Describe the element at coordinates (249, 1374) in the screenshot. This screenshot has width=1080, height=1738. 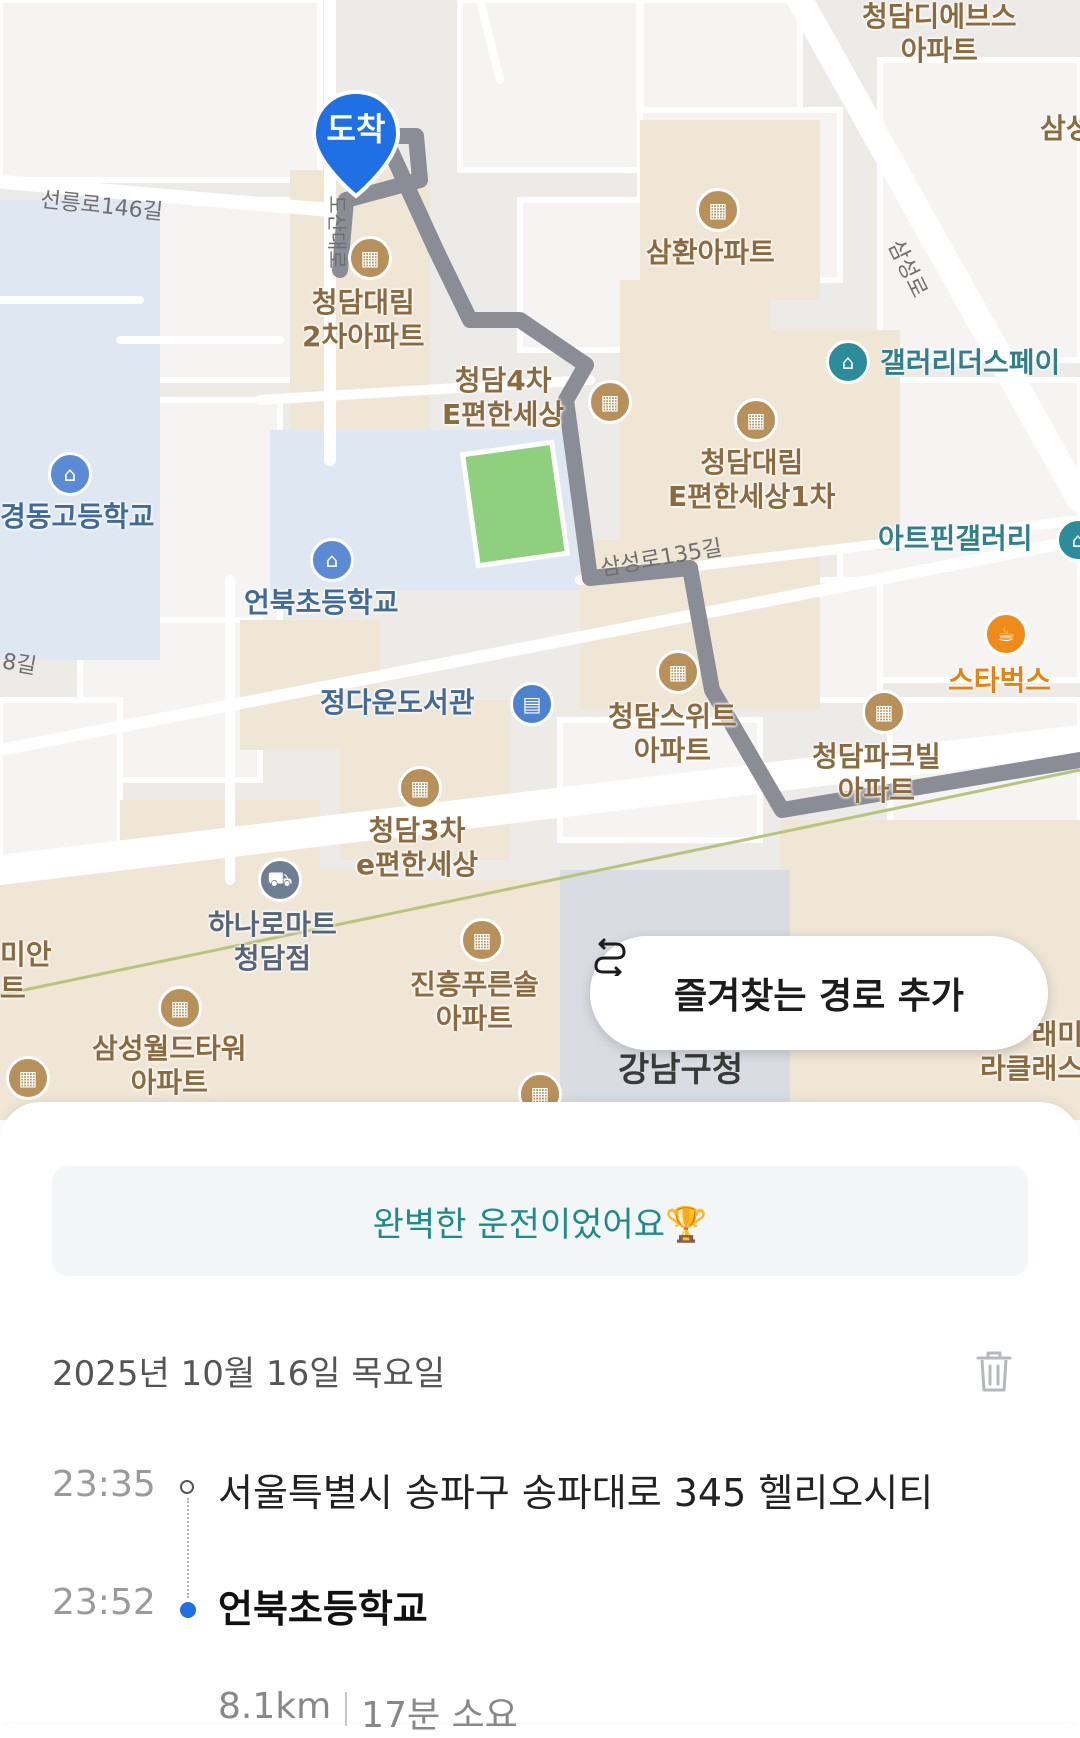
I see `trip-date: 2025년 10월 16일 목요일` at that location.